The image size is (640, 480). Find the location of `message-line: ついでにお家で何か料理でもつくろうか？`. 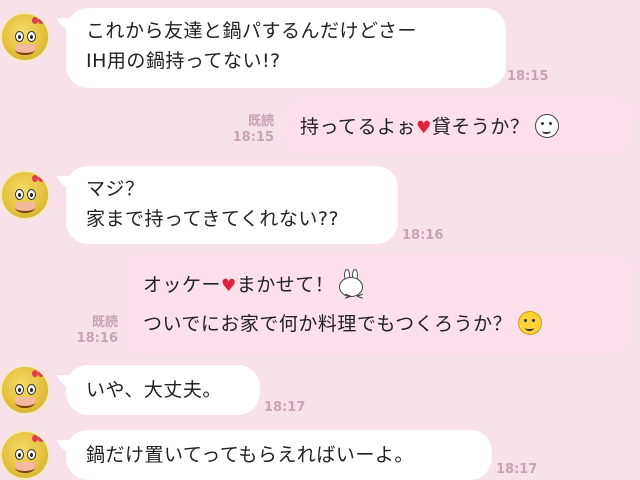

message-line: ついでにお家で何か料理でもつくろうか？ is located at coordinates (377, 324).